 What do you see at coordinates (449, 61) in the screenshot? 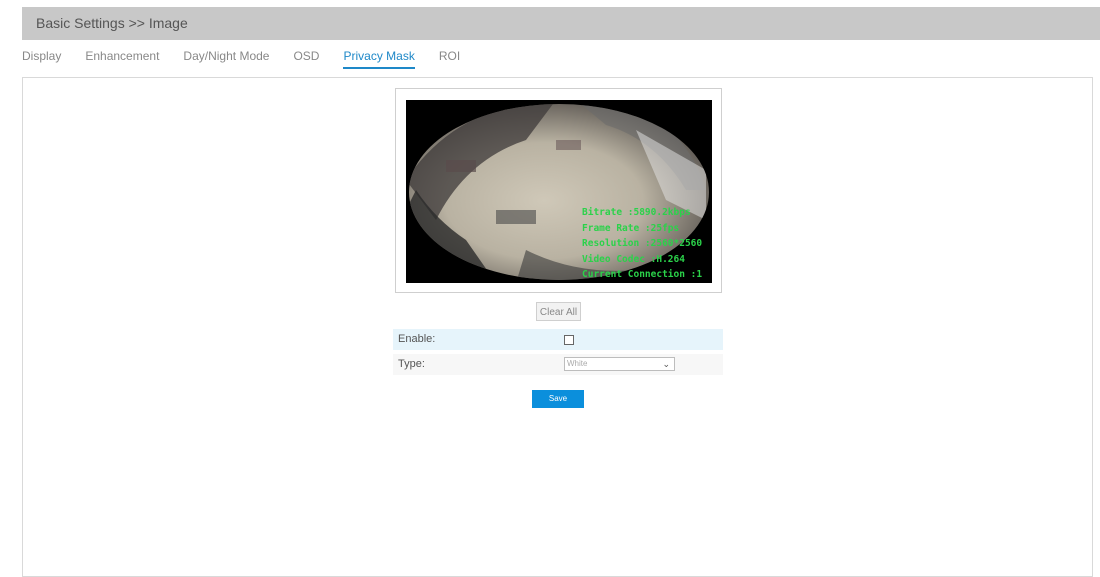
I see `tab-roi: ROI` at bounding box center [449, 61].